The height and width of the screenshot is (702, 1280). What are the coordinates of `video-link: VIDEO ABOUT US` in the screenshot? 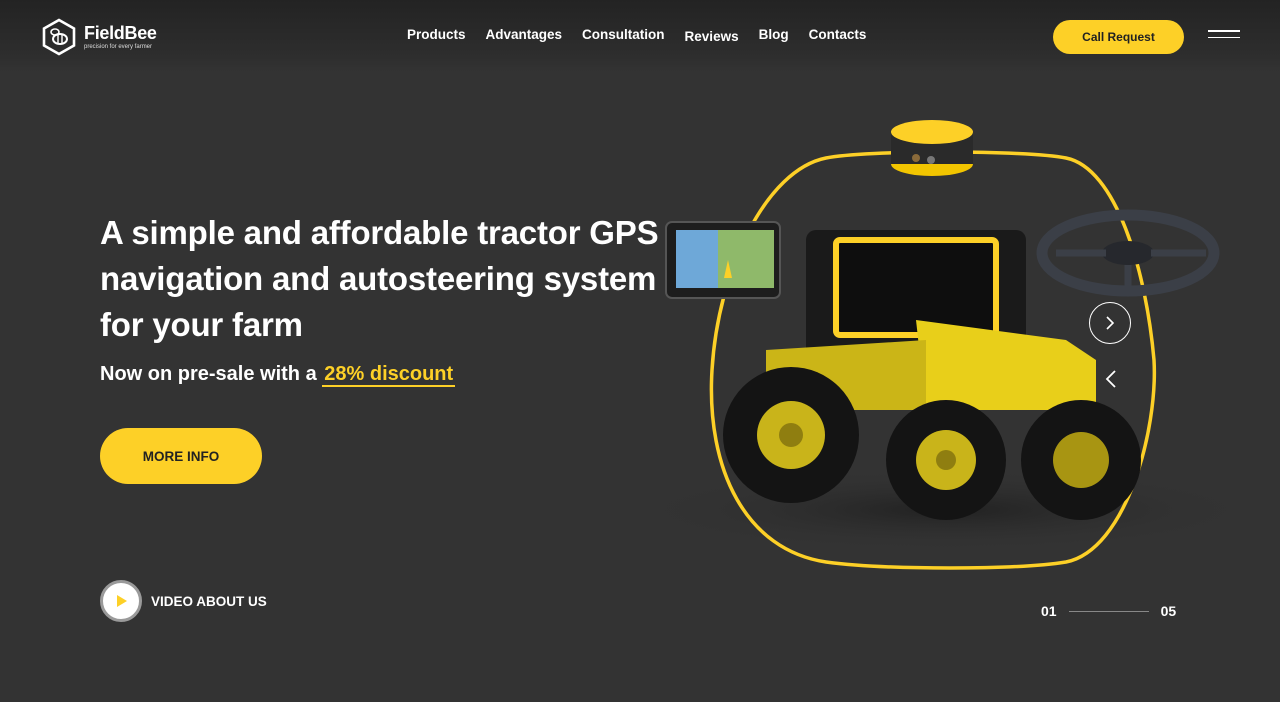 It's located at (183, 601).